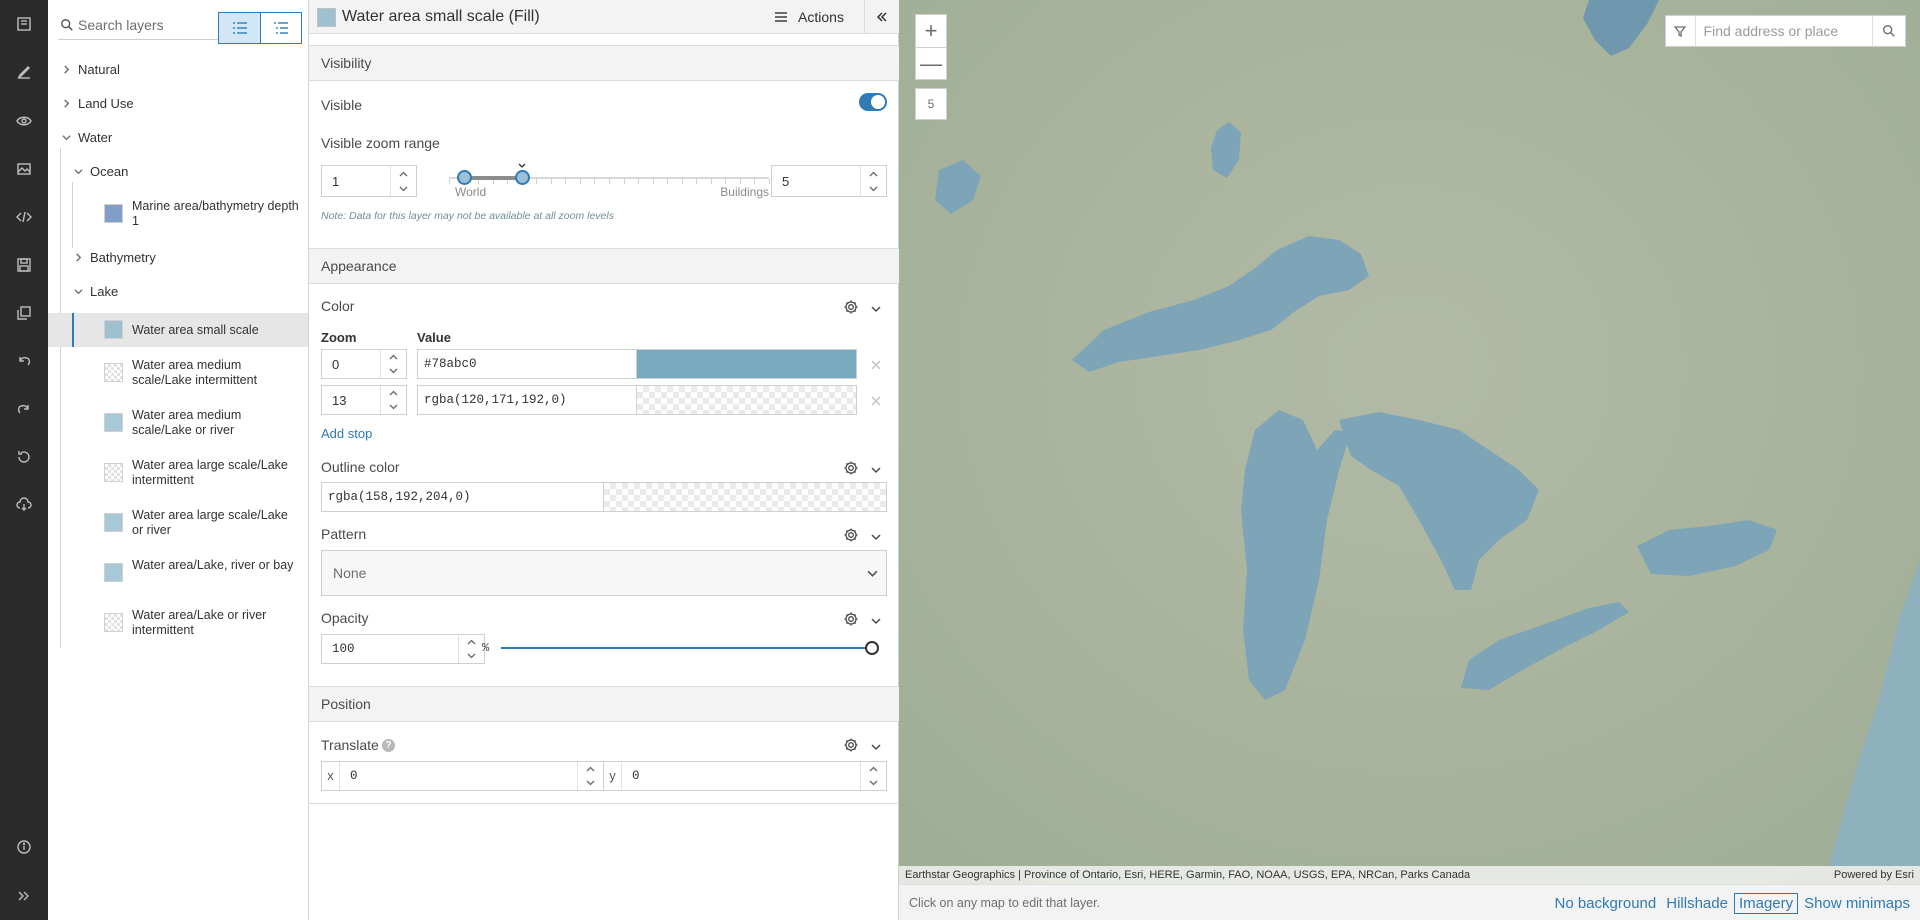 The image size is (1920, 920). Describe the element at coordinates (745, 497) in the screenshot. I see `outline-color-swatch` at that location.